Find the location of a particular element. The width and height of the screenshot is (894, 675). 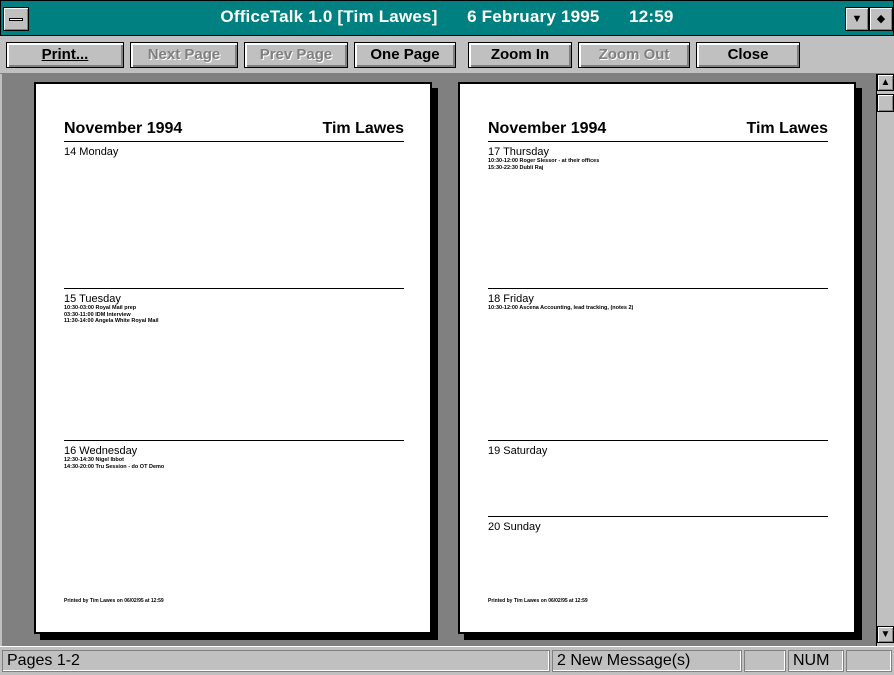

zoom-in-button: Zoom In is located at coordinates (520, 55).